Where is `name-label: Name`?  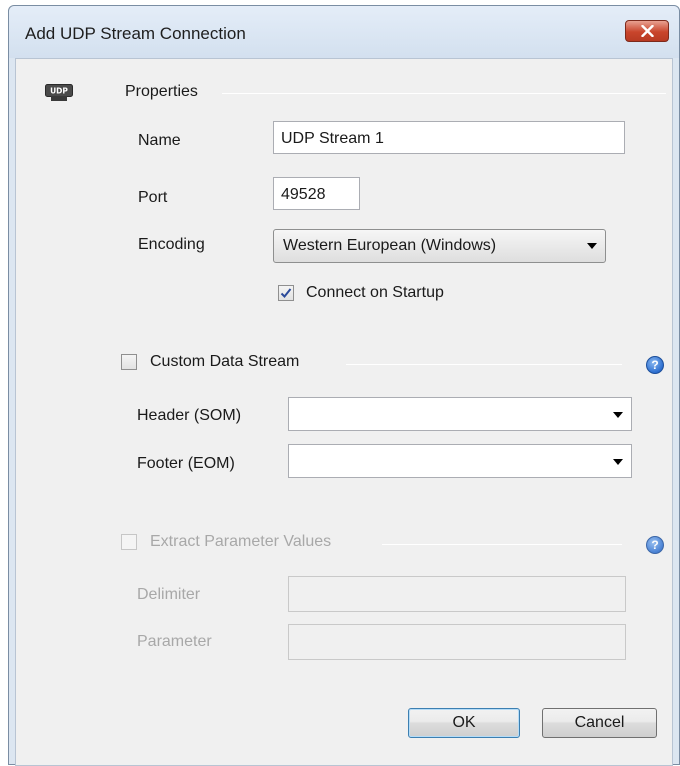 name-label: Name is located at coordinates (159, 140).